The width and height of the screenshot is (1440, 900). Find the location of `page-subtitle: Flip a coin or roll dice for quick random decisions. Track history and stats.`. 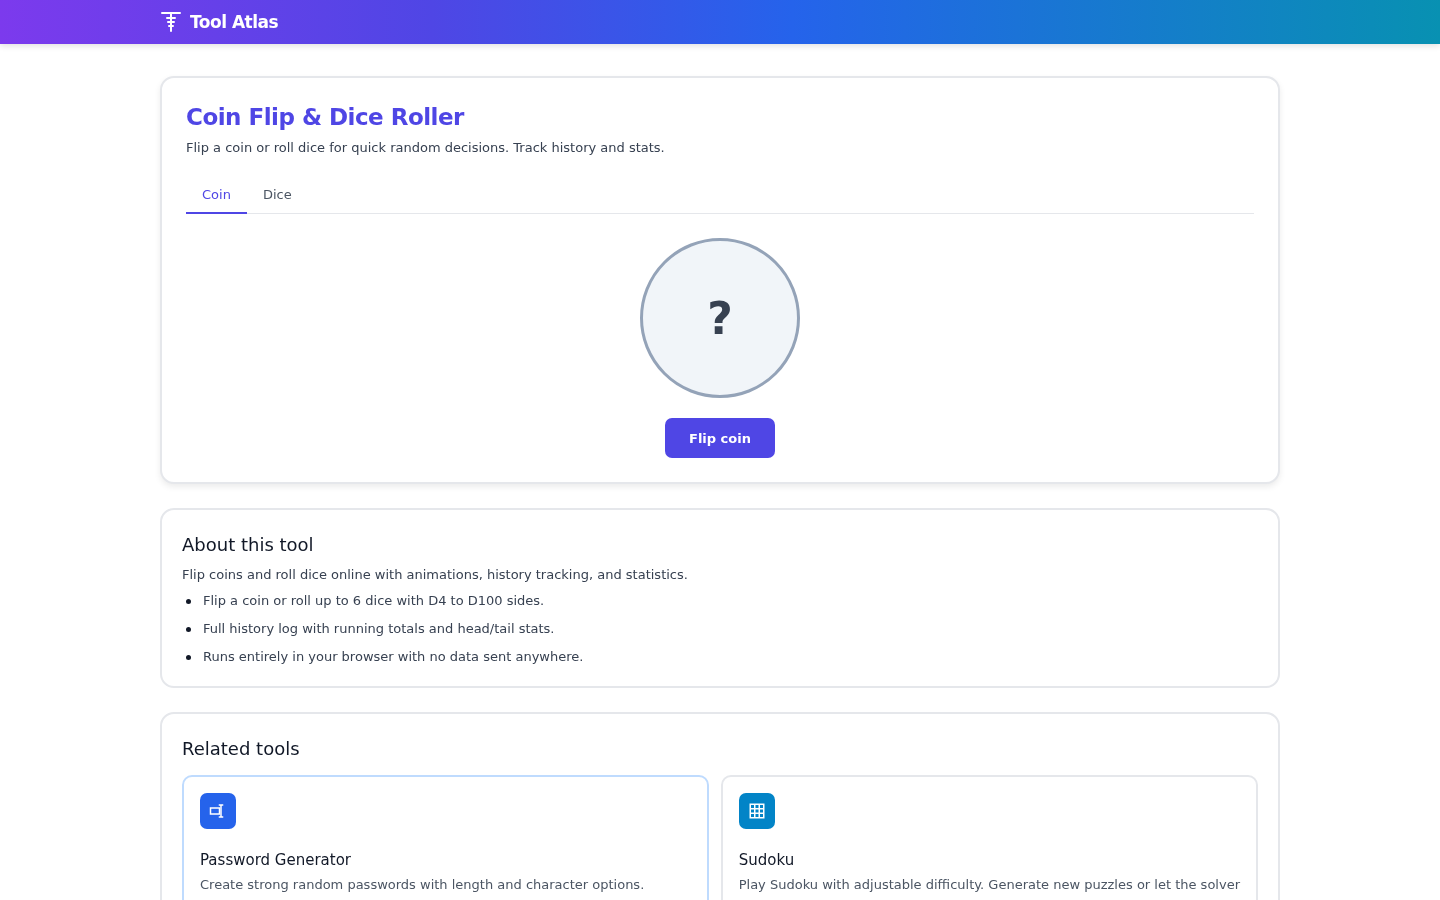

page-subtitle: Flip a coin or roll dice for quick random decisions. Track history and stats. is located at coordinates (426, 147).